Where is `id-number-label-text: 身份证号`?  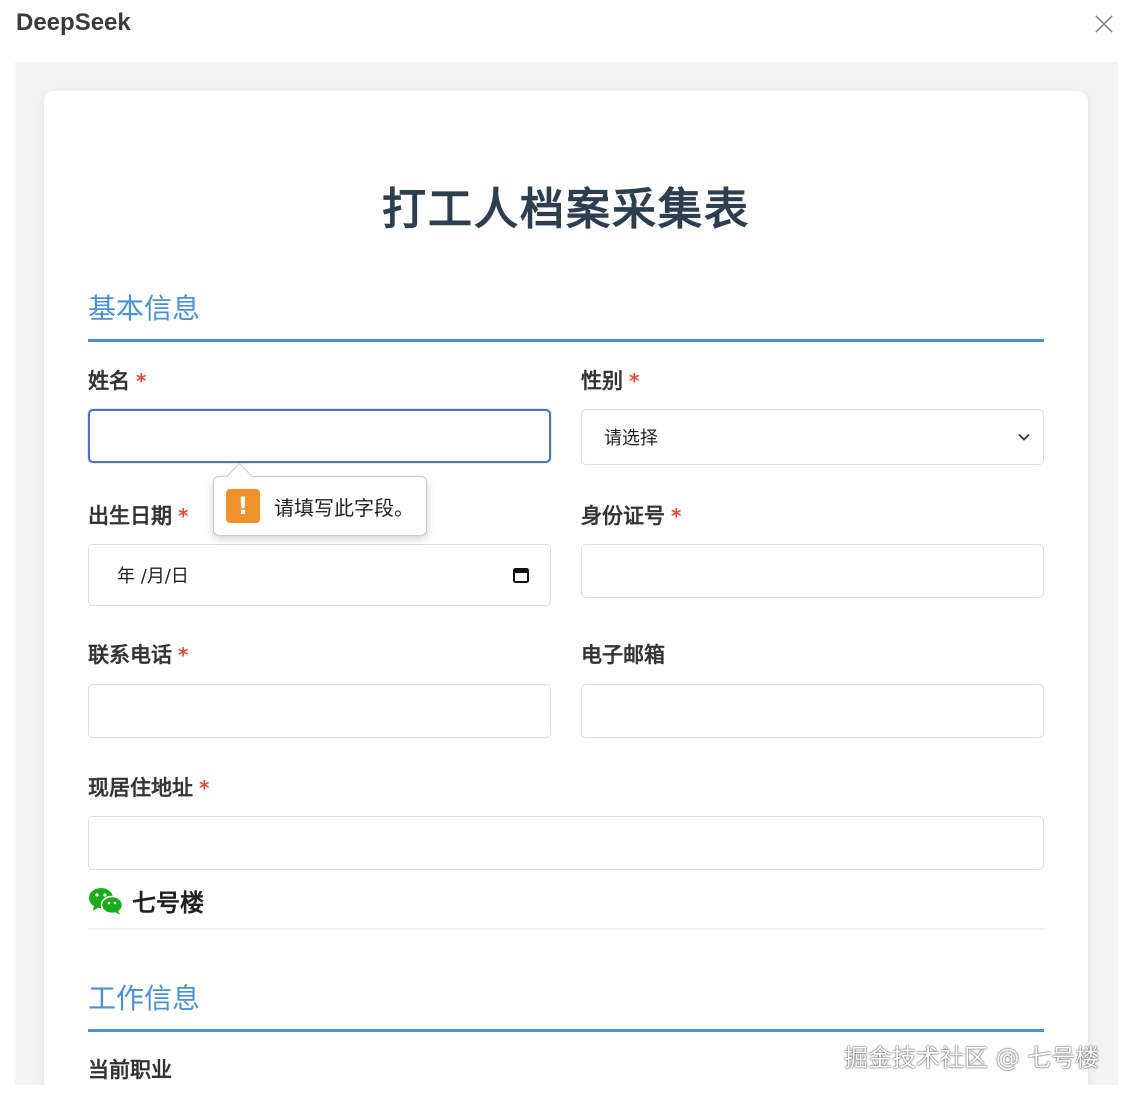 id-number-label-text: 身份证号 is located at coordinates (623, 516).